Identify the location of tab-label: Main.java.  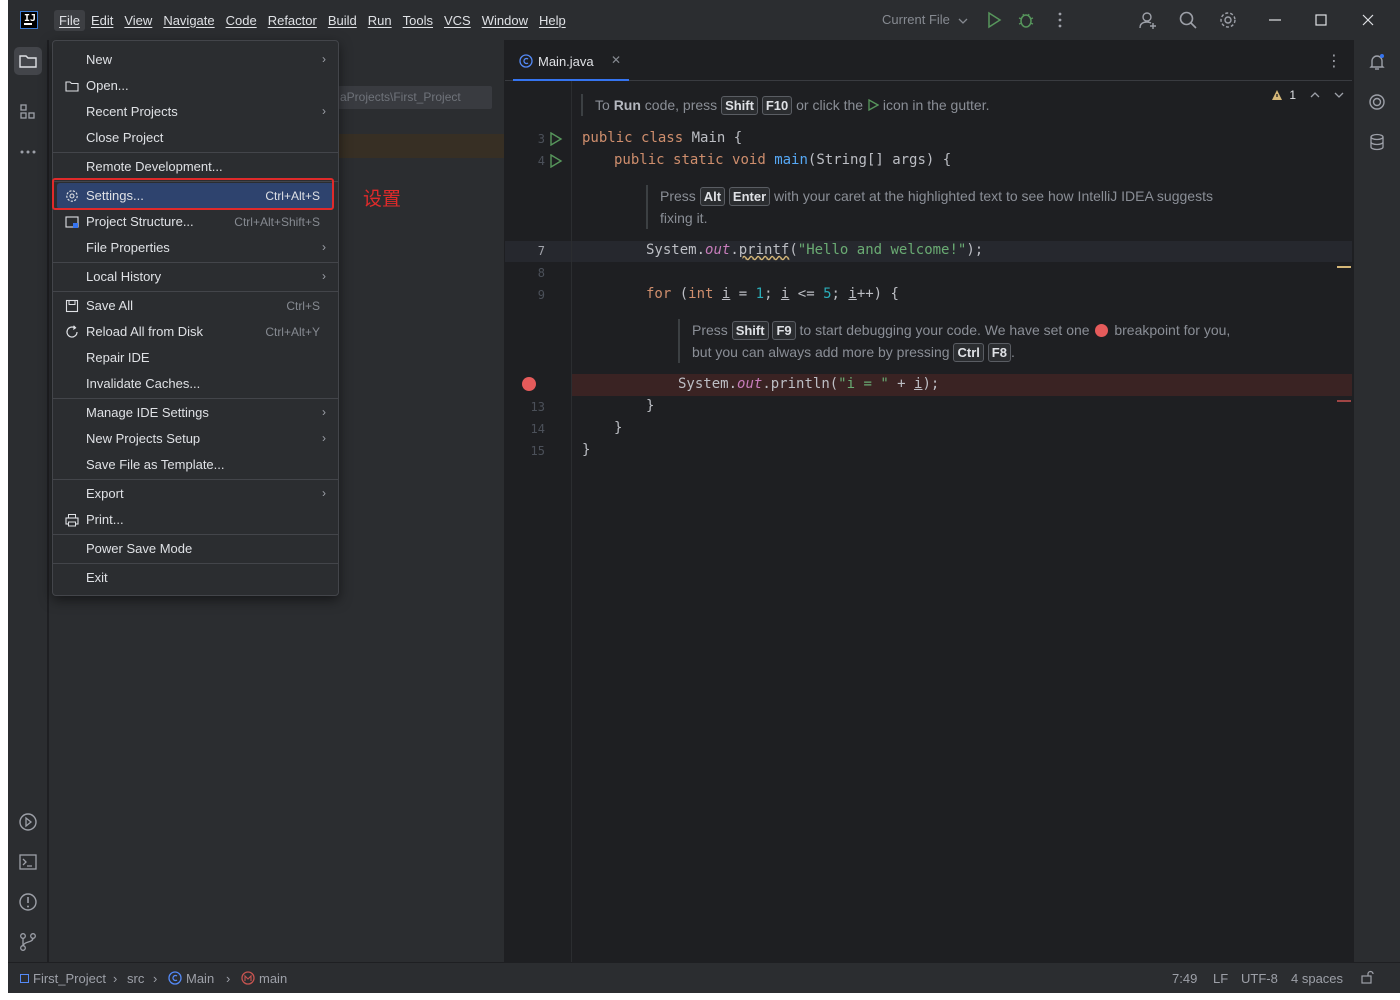
(566, 61).